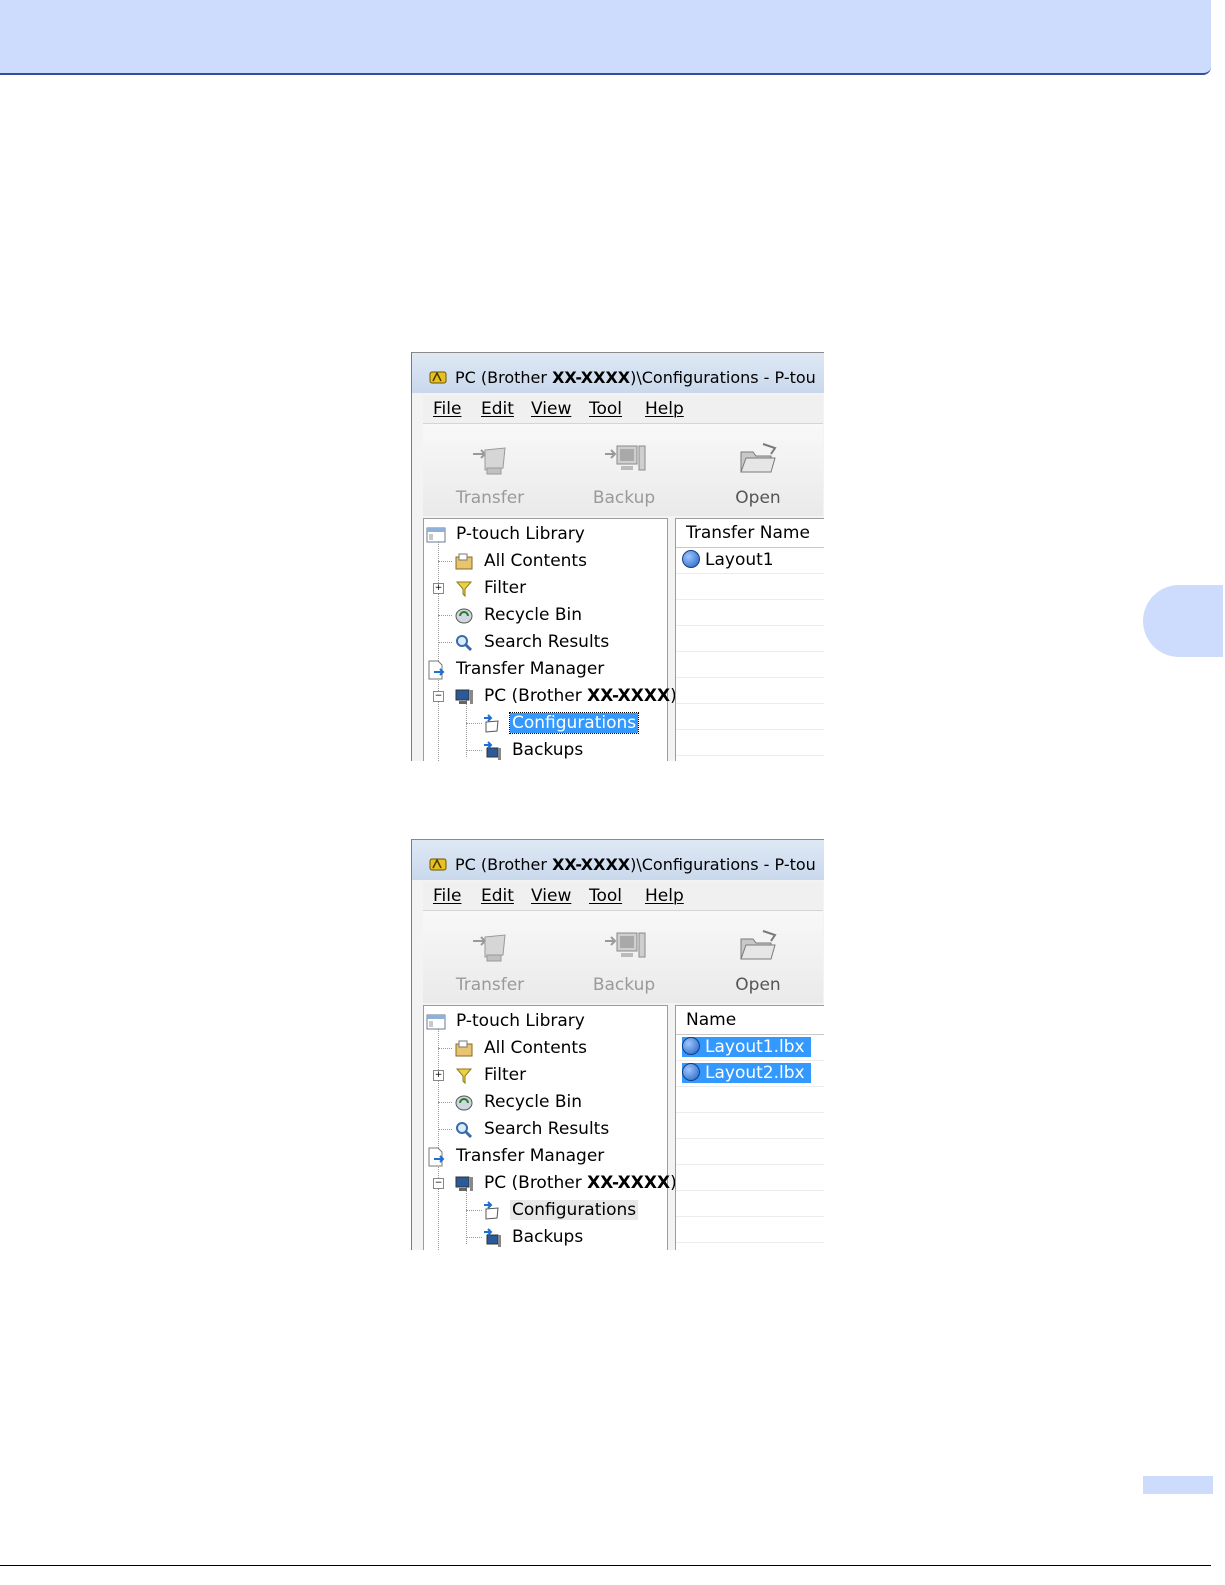 The height and width of the screenshot is (1585, 1225). Describe the element at coordinates (1183, 621) in the screenshot. I see `chapter-side-tab` at that location.